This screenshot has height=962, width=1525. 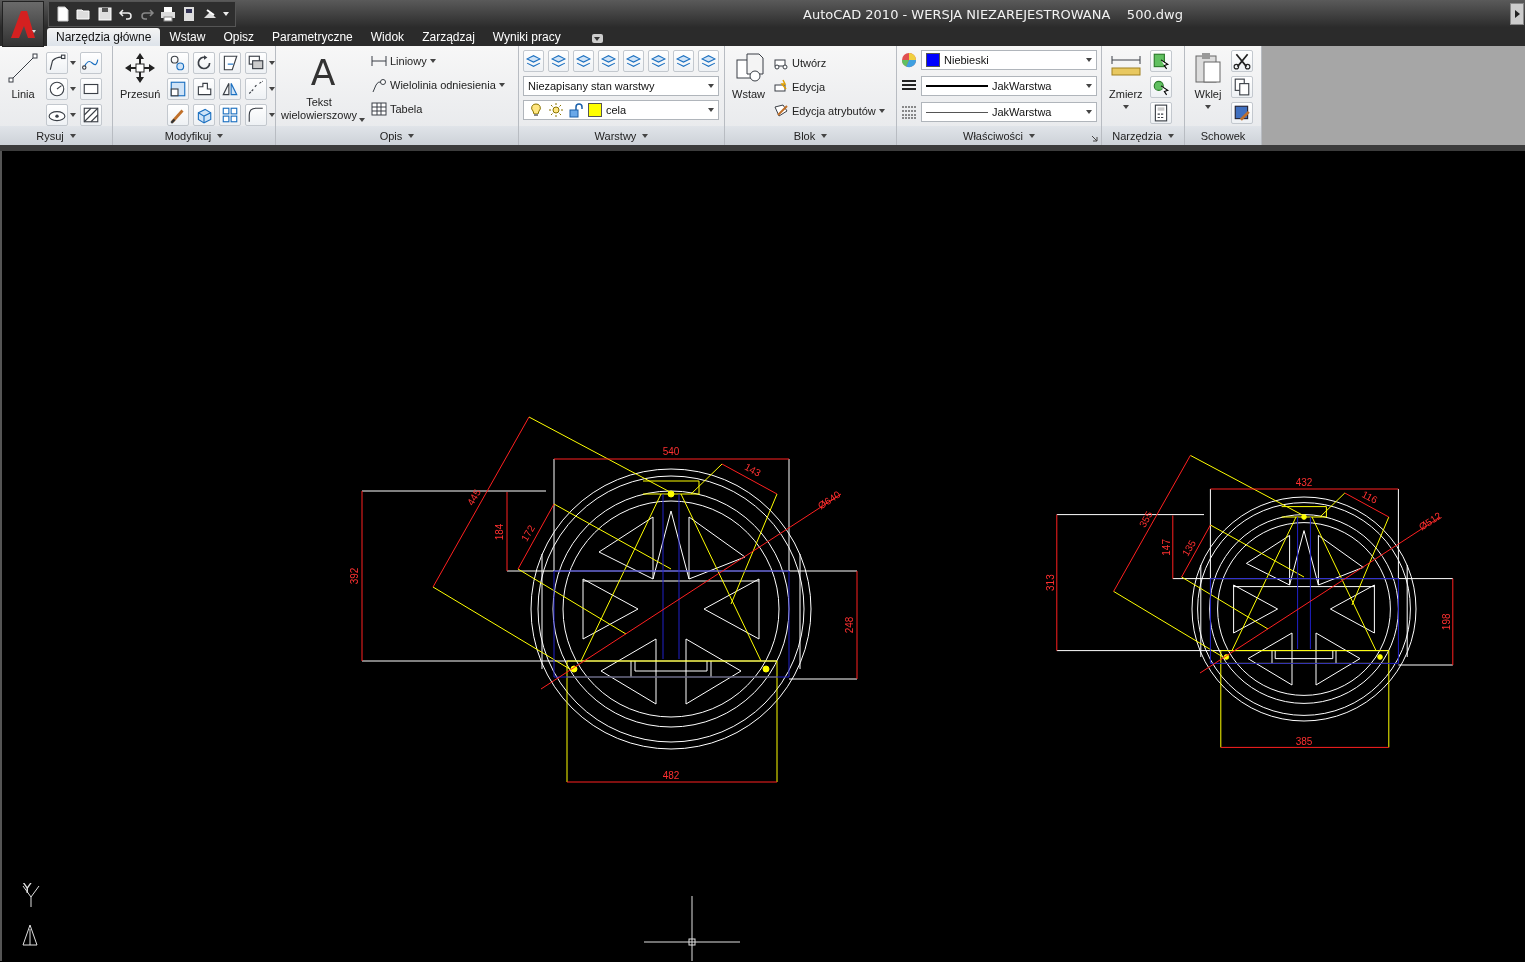 I want to click on edit-attributes-button: Edycja atrybutów, so click(x=829, y=111).